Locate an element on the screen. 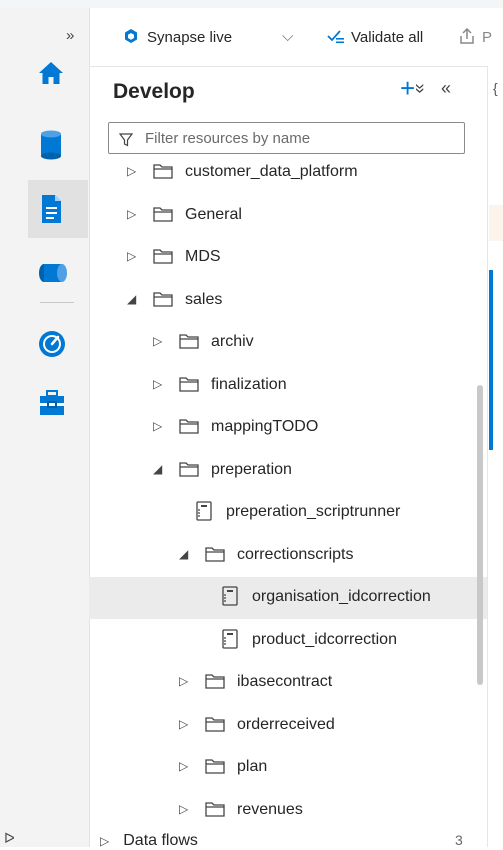  tree-folder-row: ▷ plan is located at coordinates (288, 768).